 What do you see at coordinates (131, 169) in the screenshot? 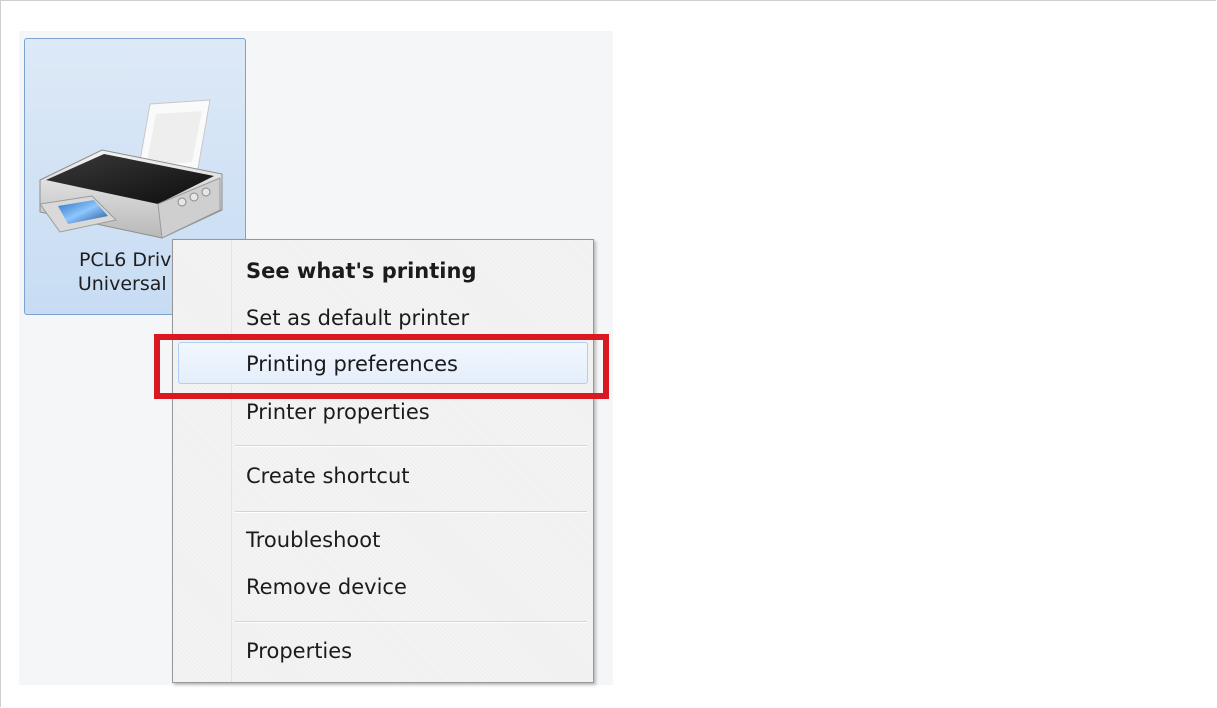
I see `printer-icon` at bounding box center [131, 169].